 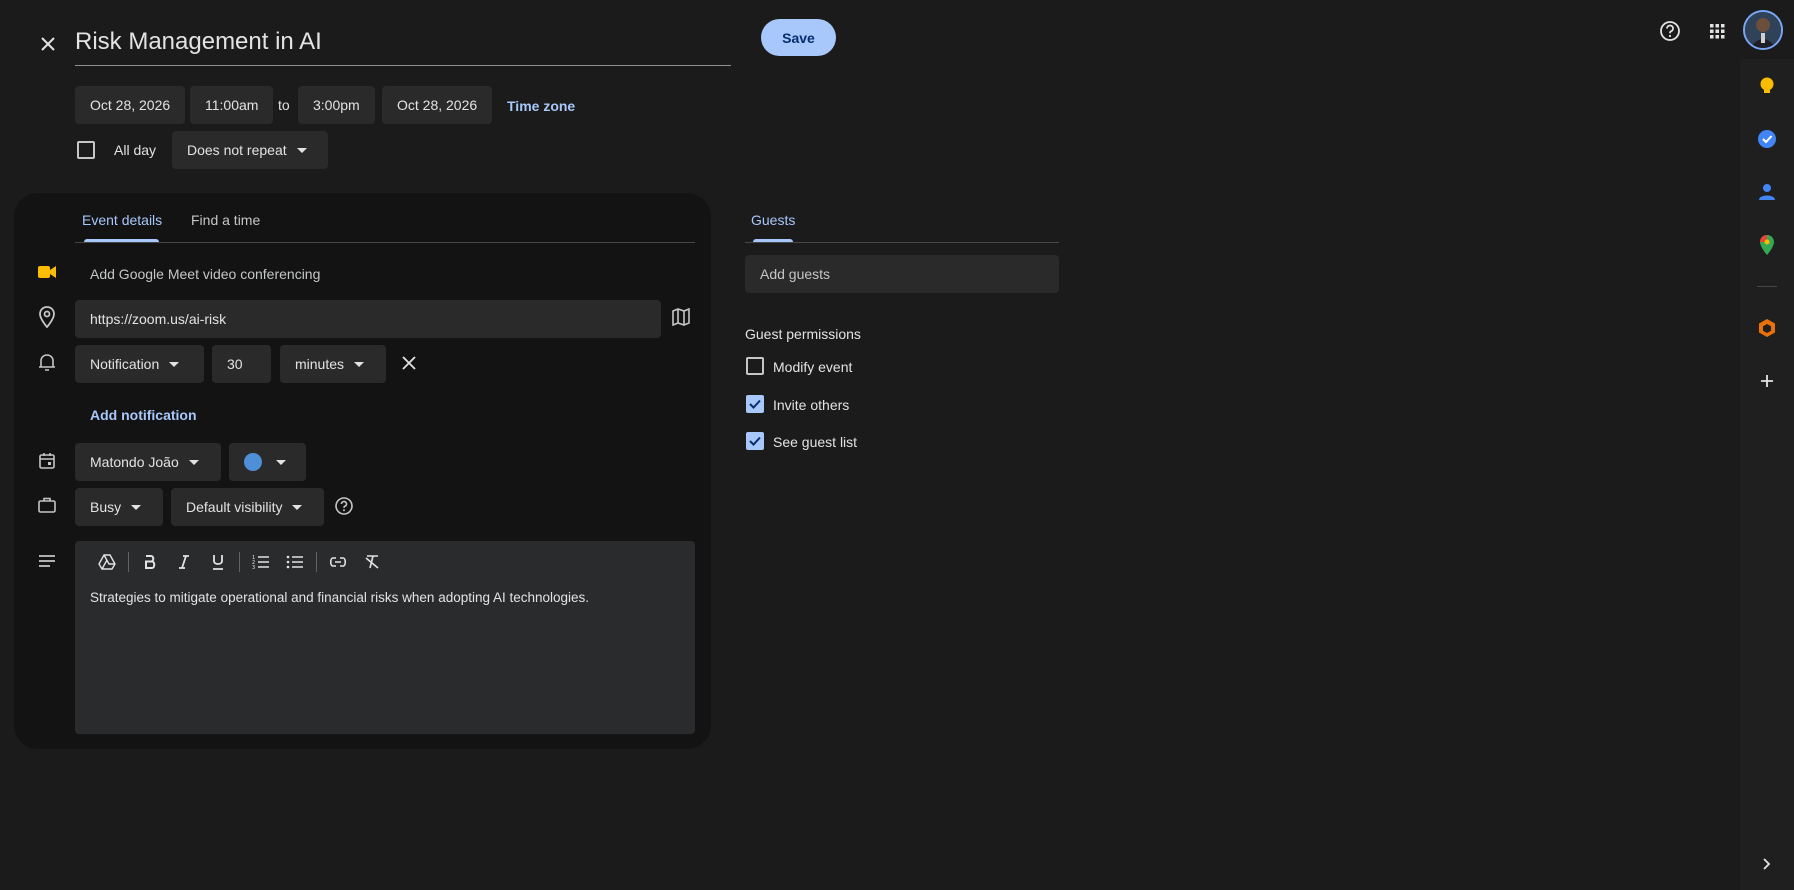 What do you see at coordinates (336, 105) in the screenshot?
I see `end-time-field: 3:00pm` at bounding box center [336, 105].